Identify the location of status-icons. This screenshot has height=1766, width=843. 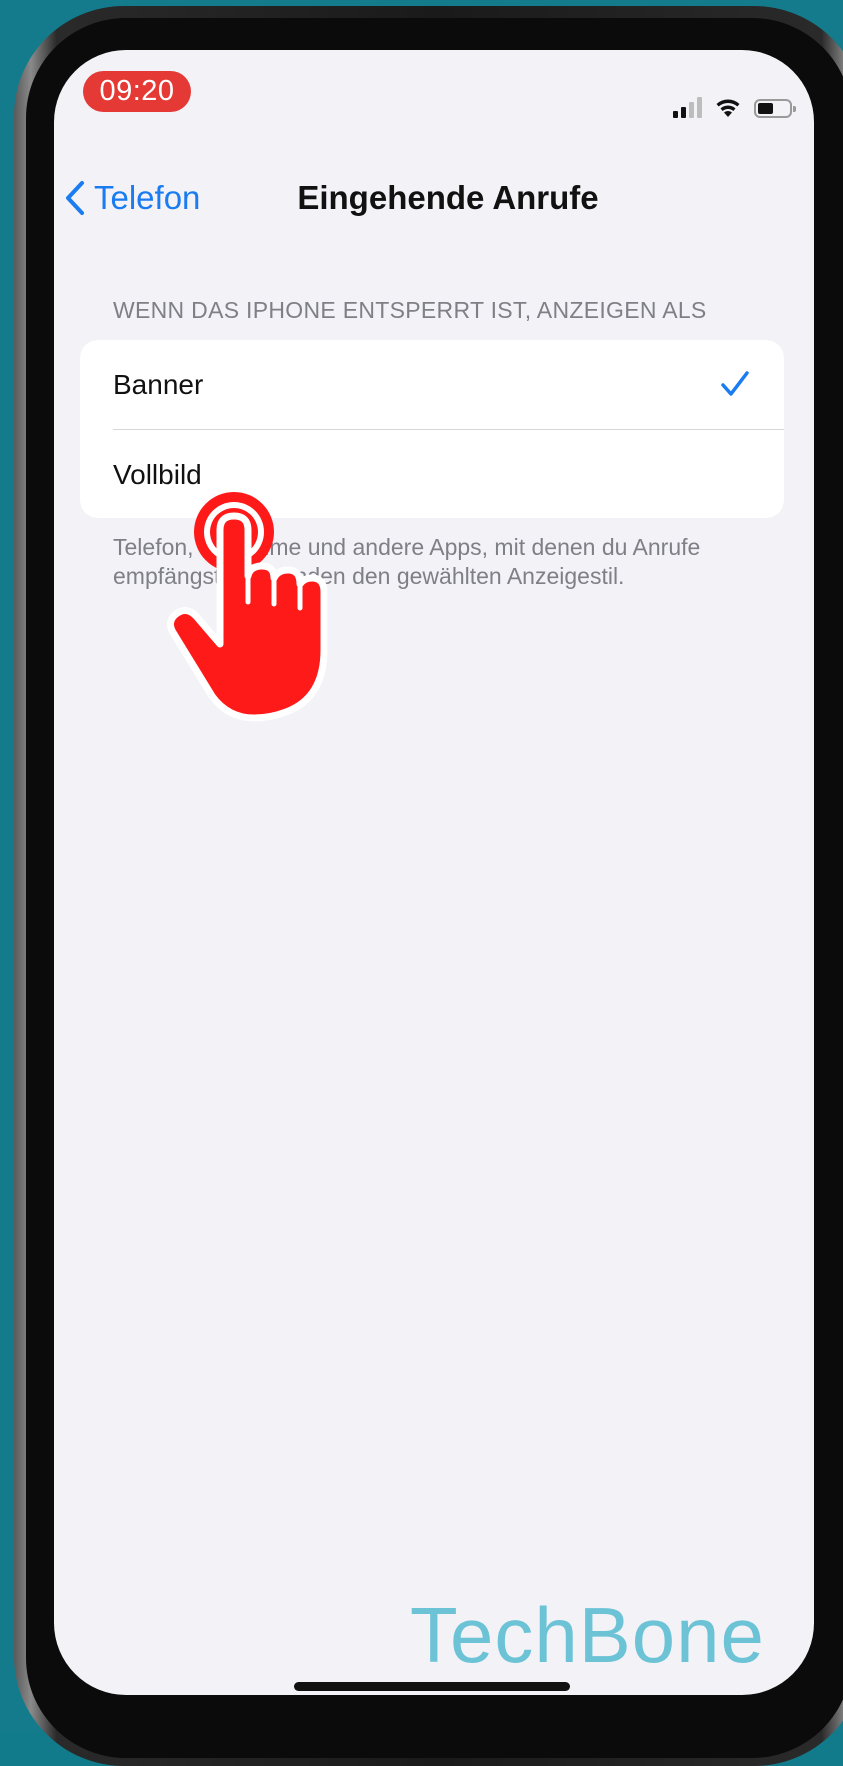
(734, 103).